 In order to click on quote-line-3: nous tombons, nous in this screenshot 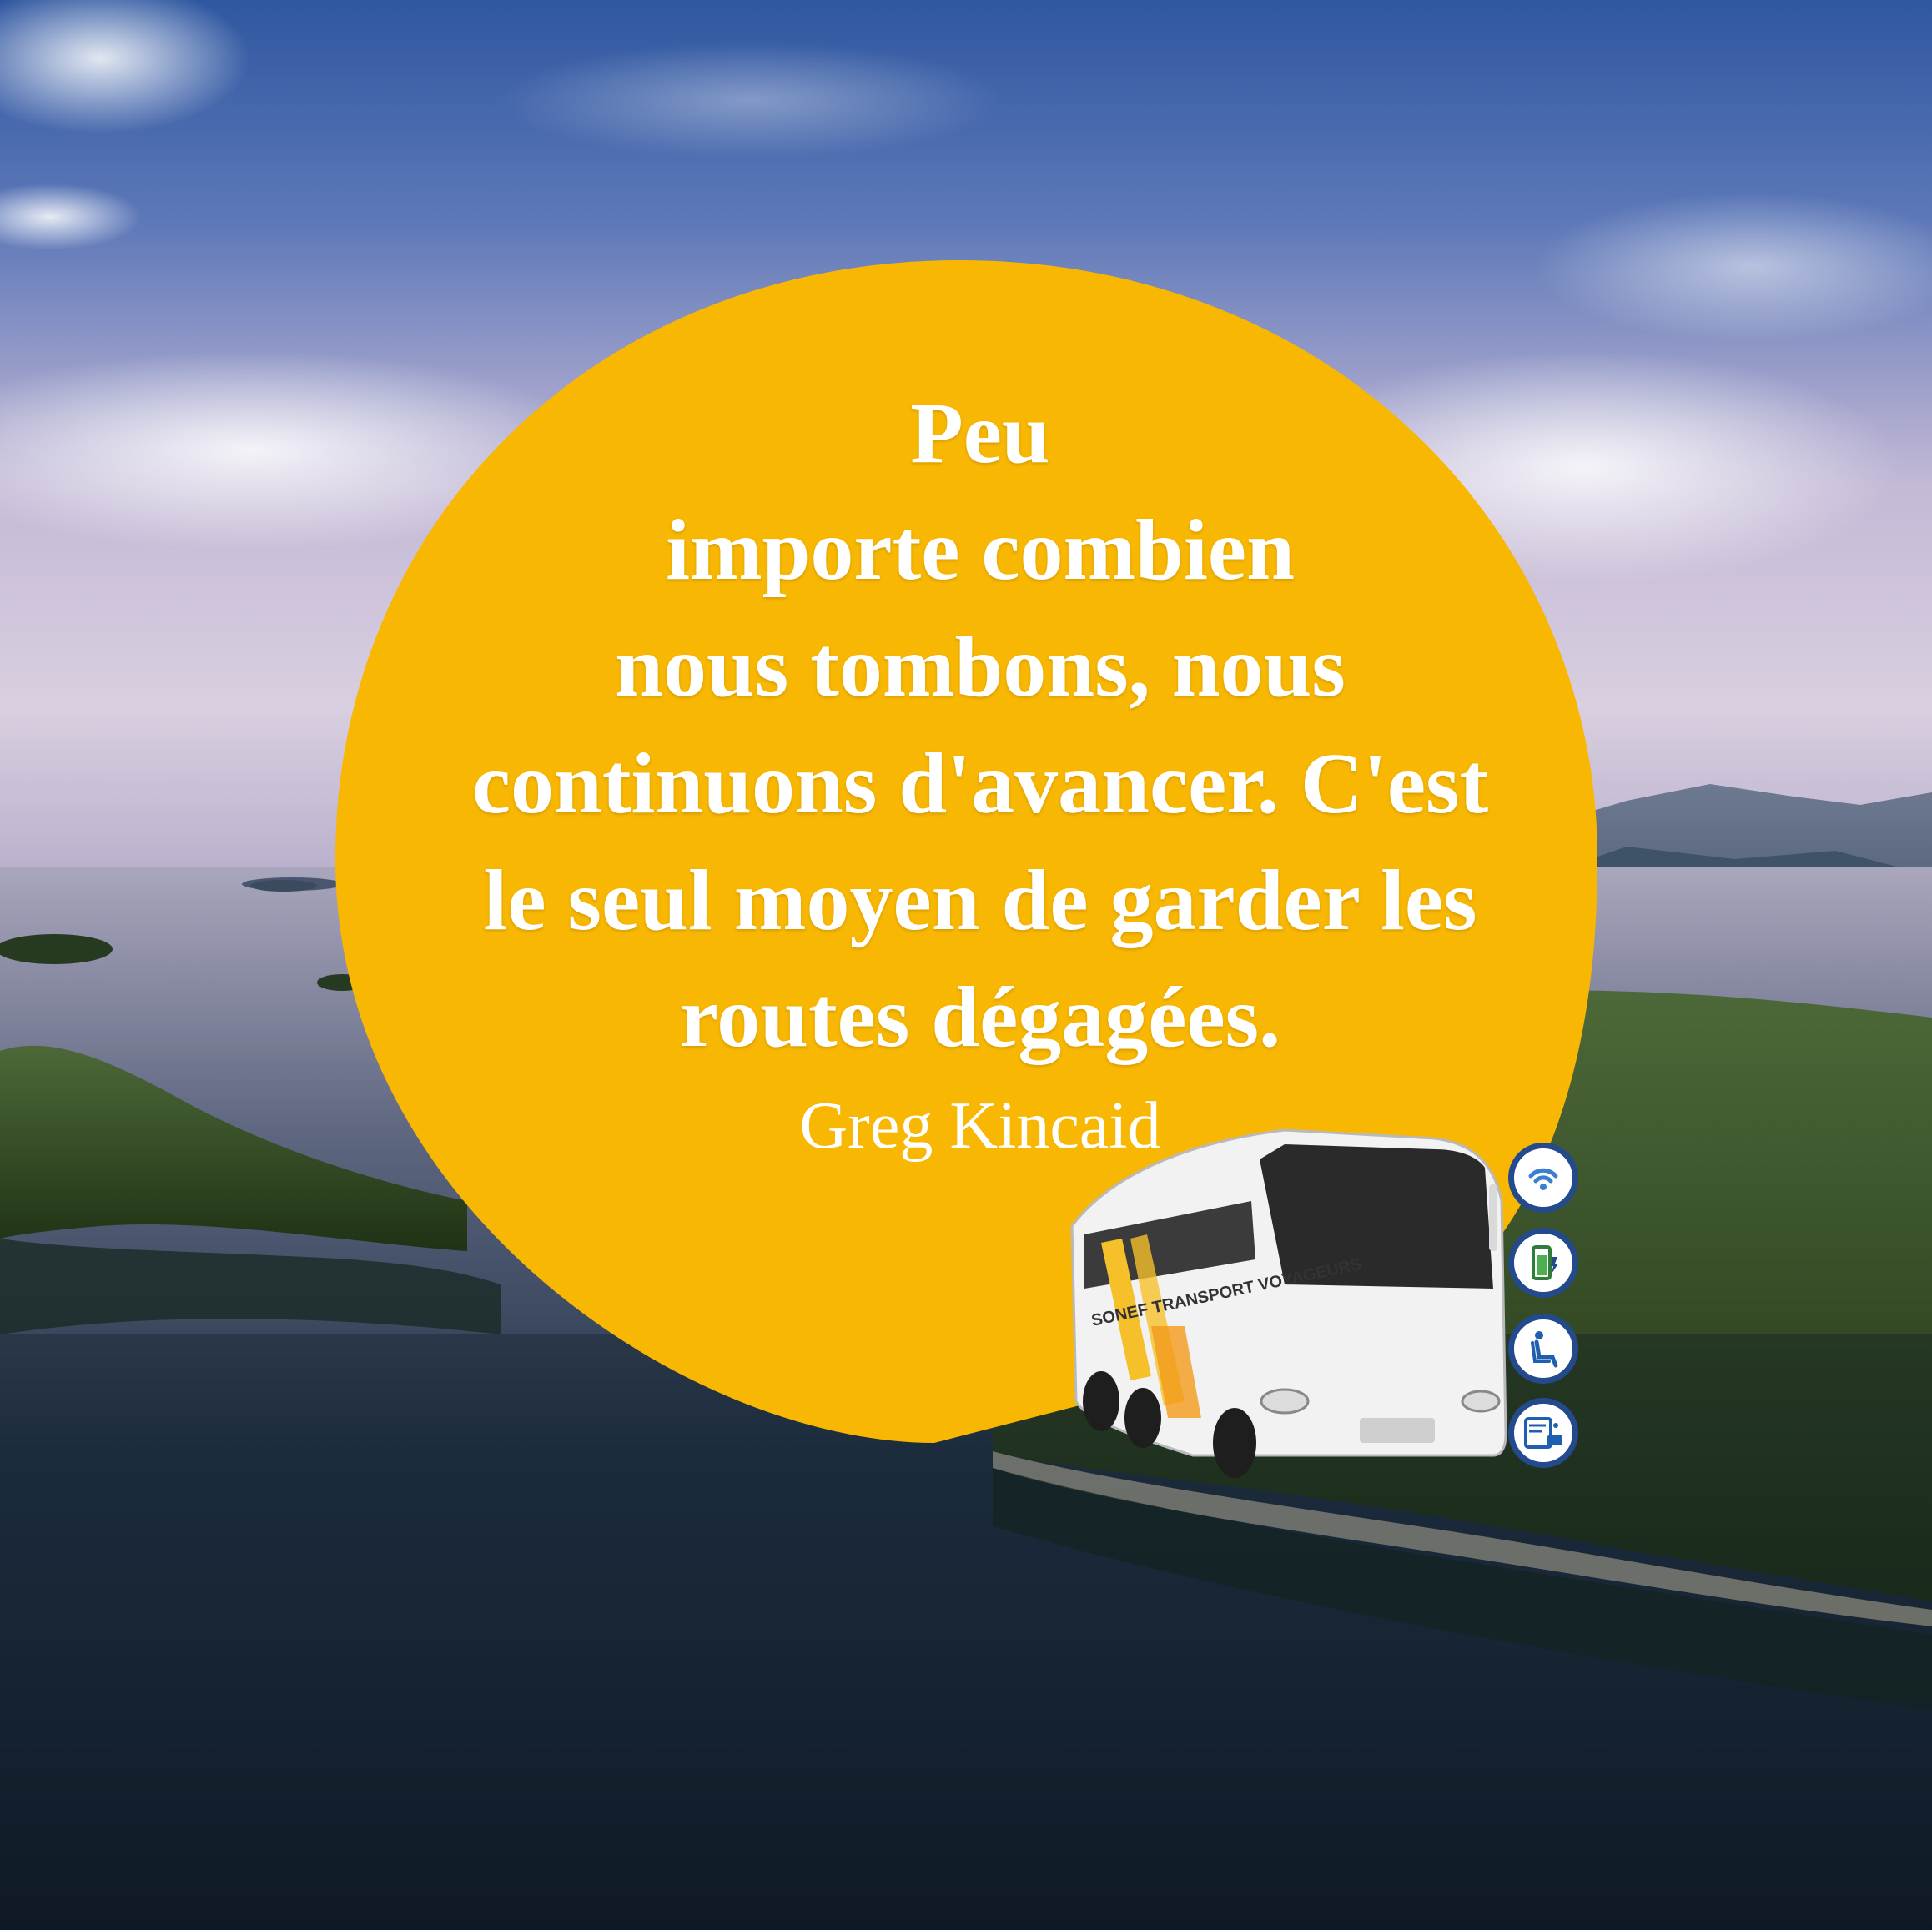, I will do `click(980, 667)`.